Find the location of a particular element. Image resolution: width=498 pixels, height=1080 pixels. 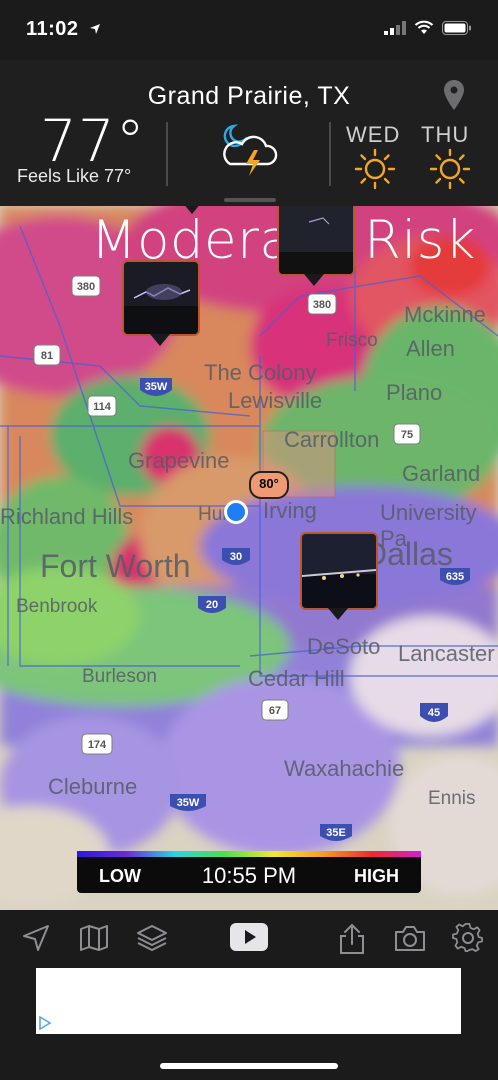

feels-like: Feels Like 77° is located at coordinates (74, 176).